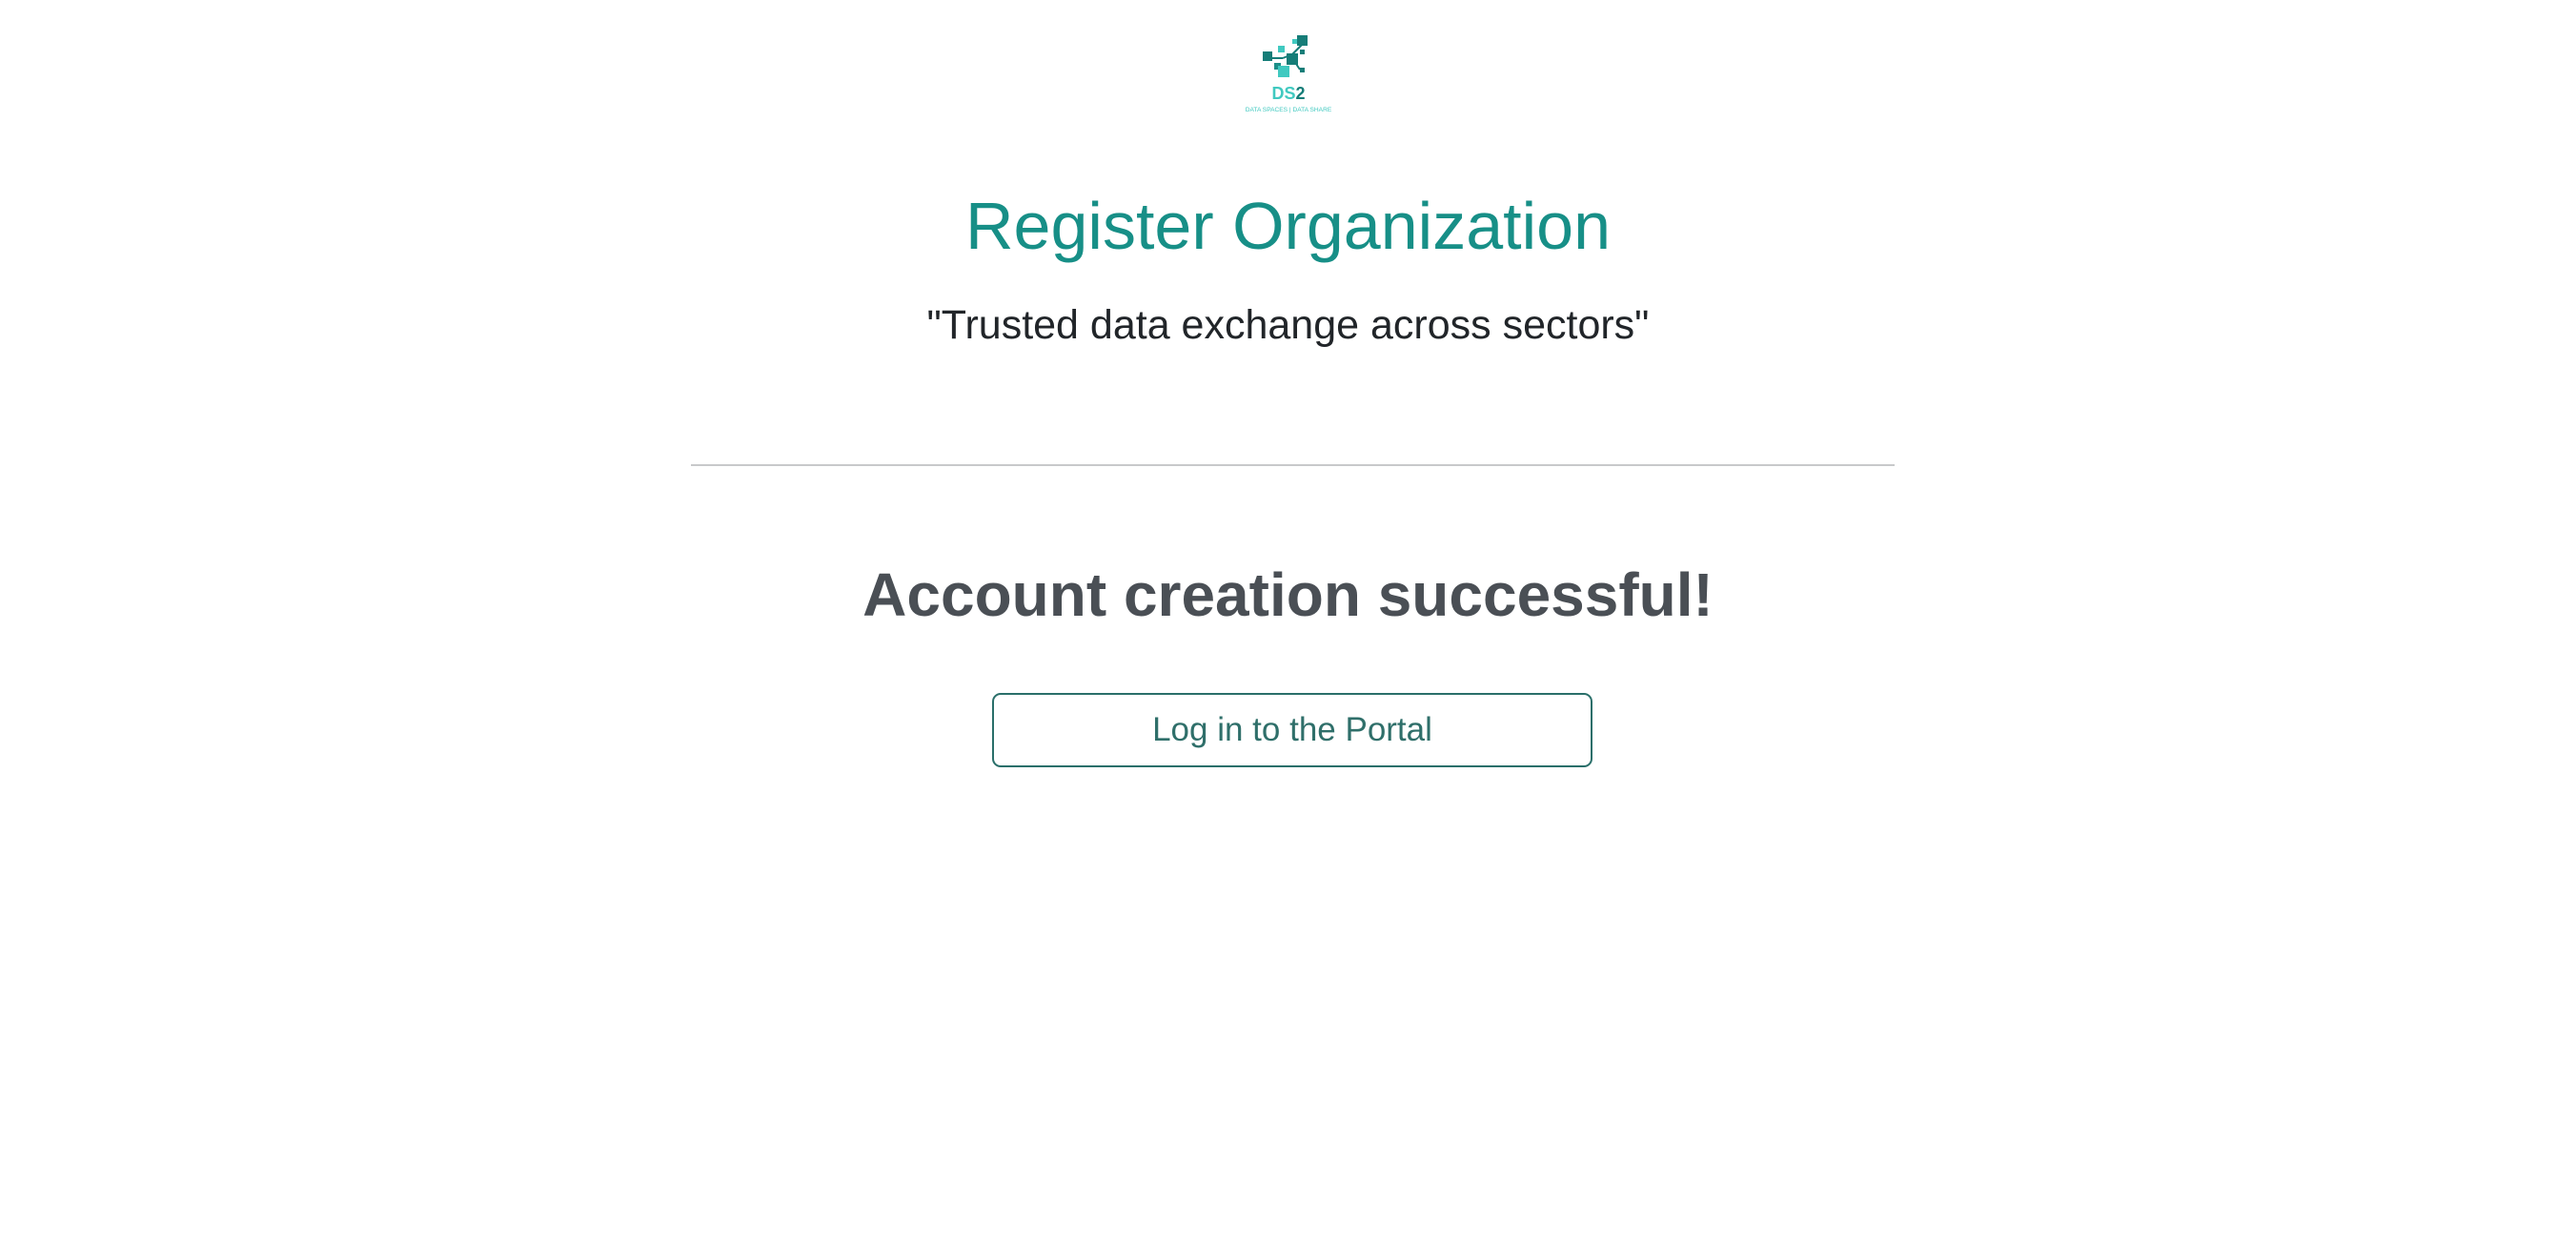  Describe the element at coordinates (1288, 325) in the screenshot. I see `tagline: "Trusted data exchange across sectors"` at that location.